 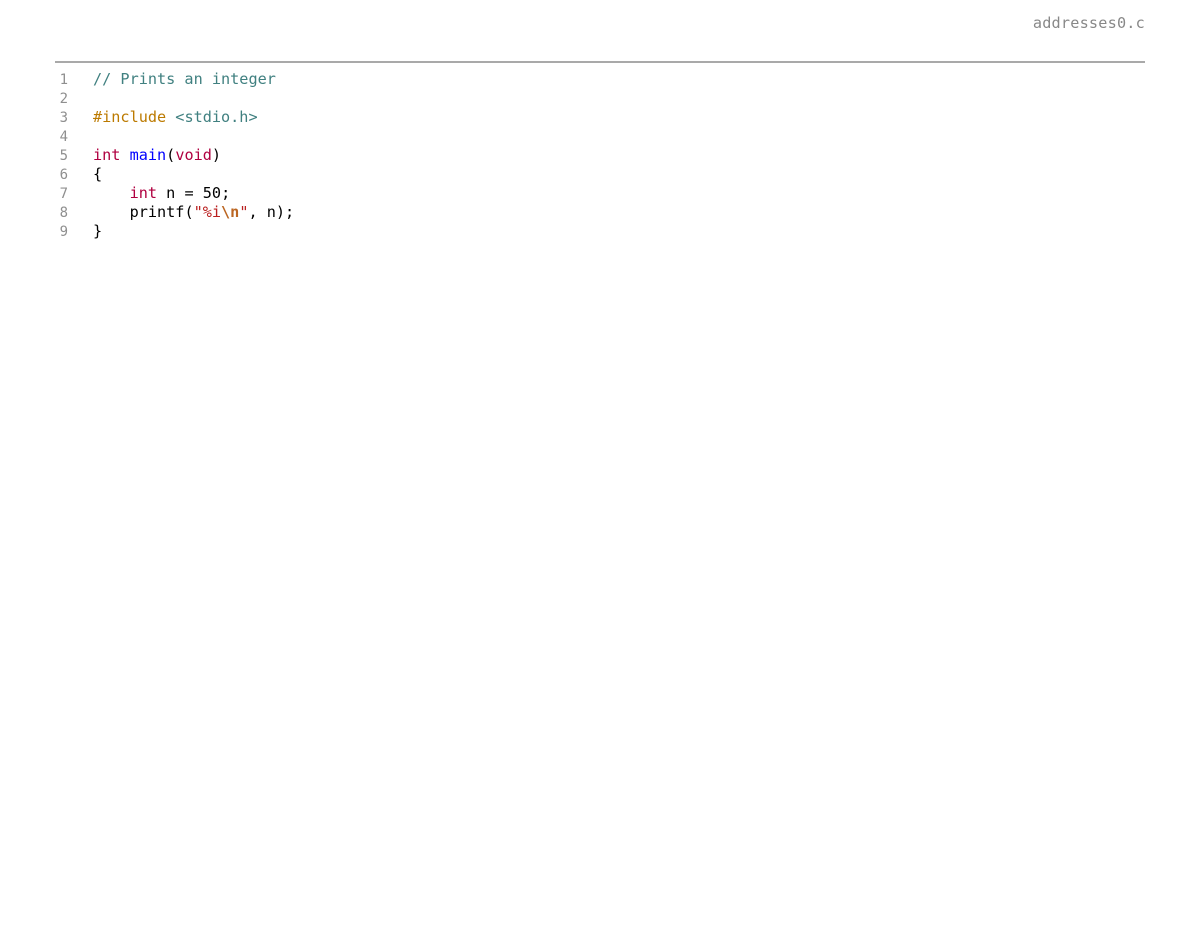 I want to click on token-func: main, so click(x=148, y=155).